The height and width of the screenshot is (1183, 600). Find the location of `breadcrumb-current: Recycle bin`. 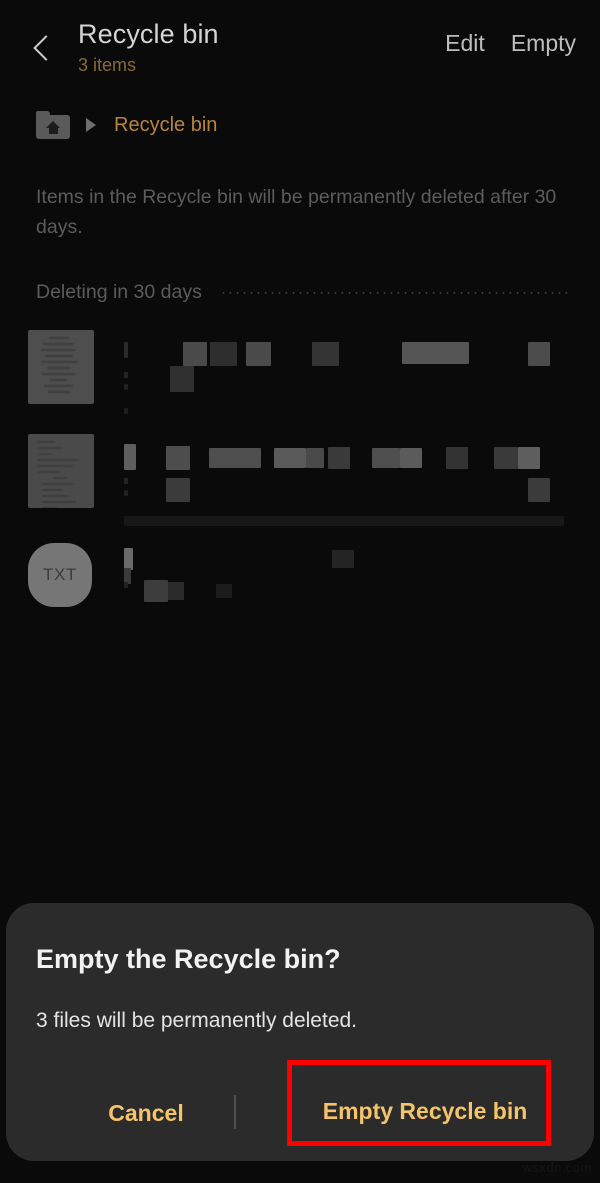

breadcrumb-current: Recycle bin is located at coordinates (165, 125).